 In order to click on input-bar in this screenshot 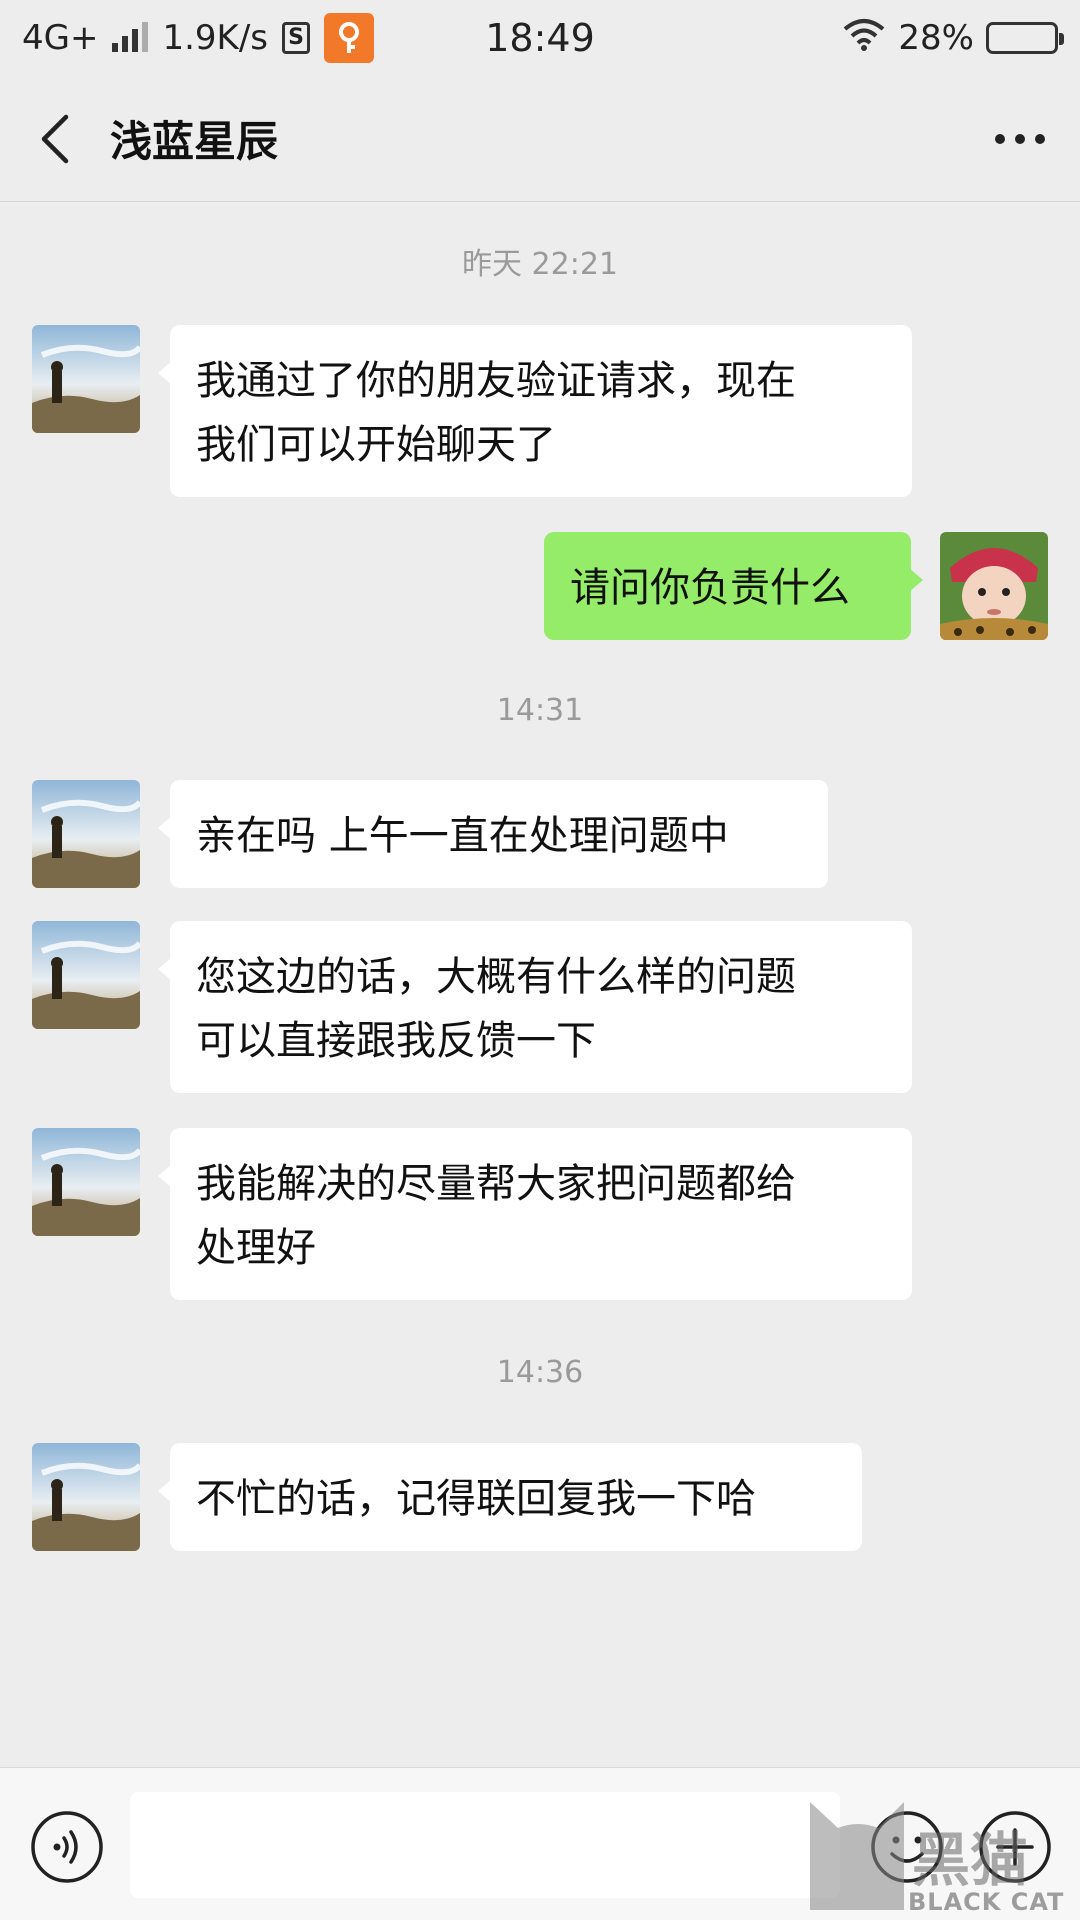, I will do `click(540, 1843)`.